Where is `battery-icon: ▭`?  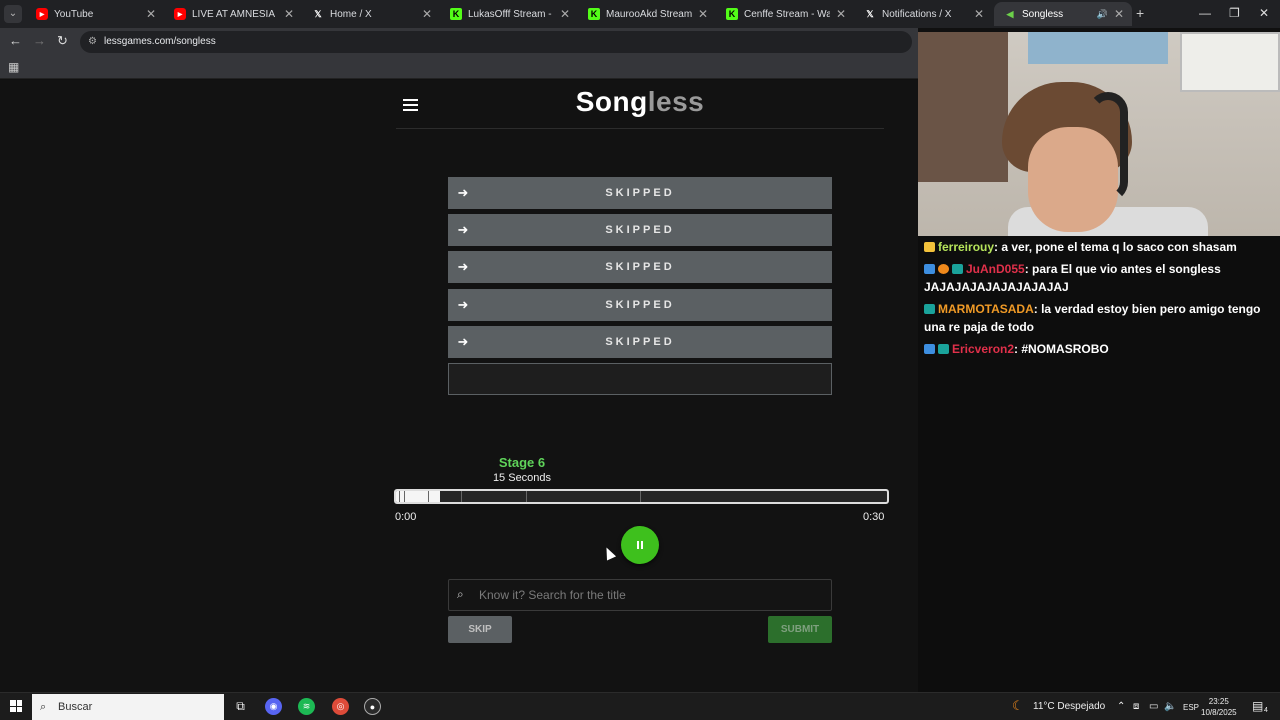
battery-icon: ▭ is located at coordinates (1153, 706).